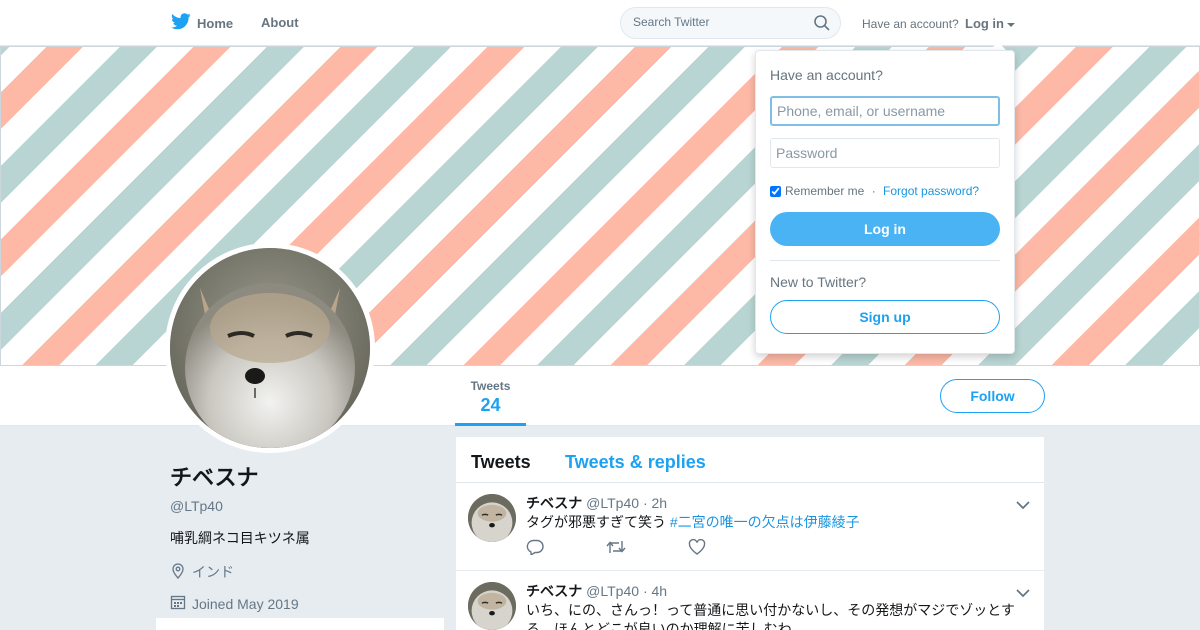  I want to click on login-dropdown-toggle: Log in, so click(990, 23).